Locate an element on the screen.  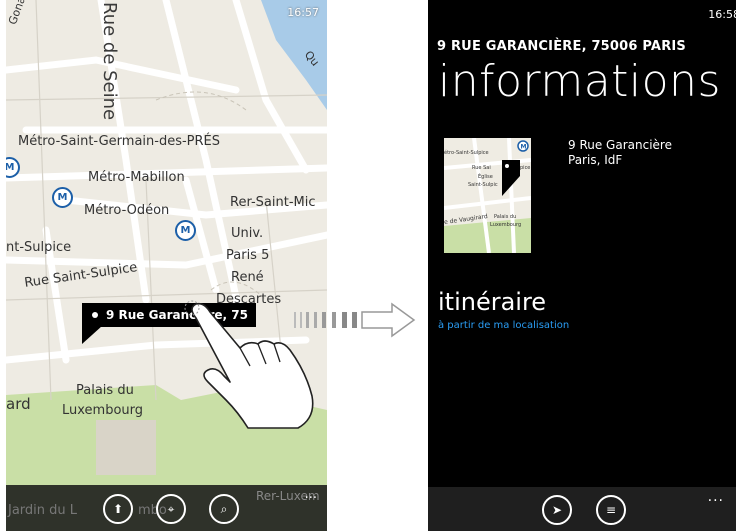
search-button: ⌕ is located at coordinates (224, 509).